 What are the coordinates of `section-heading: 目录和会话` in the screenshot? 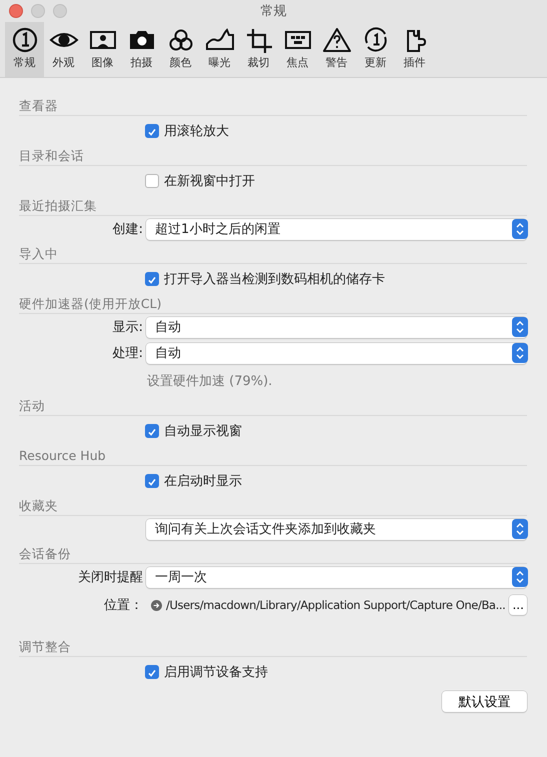 It's located at (273, 156).